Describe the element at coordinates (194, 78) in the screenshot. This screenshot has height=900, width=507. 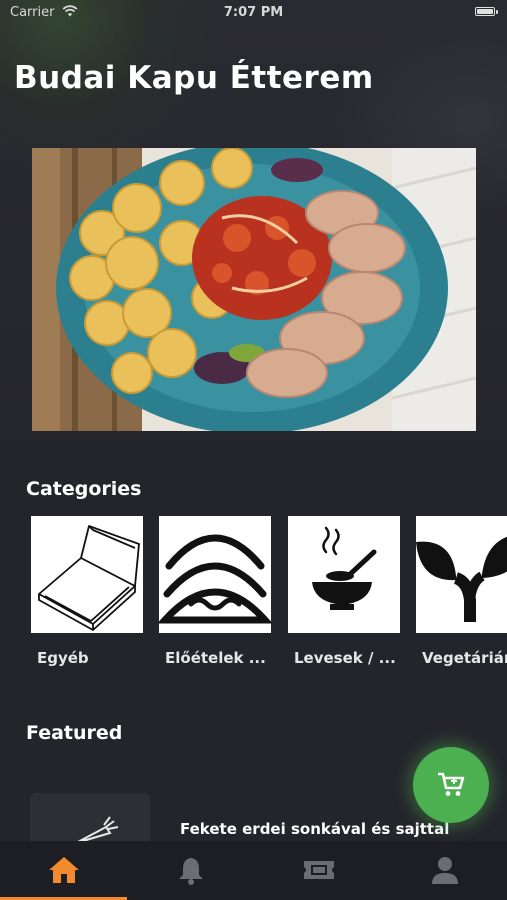
I see `restaurant-title: Budai Kapu Étterem` at that location.